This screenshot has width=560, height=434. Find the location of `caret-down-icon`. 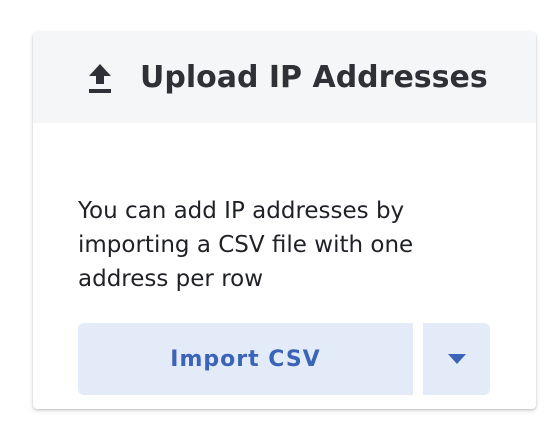

caret-down-icon is located at coordinates (456, 359).